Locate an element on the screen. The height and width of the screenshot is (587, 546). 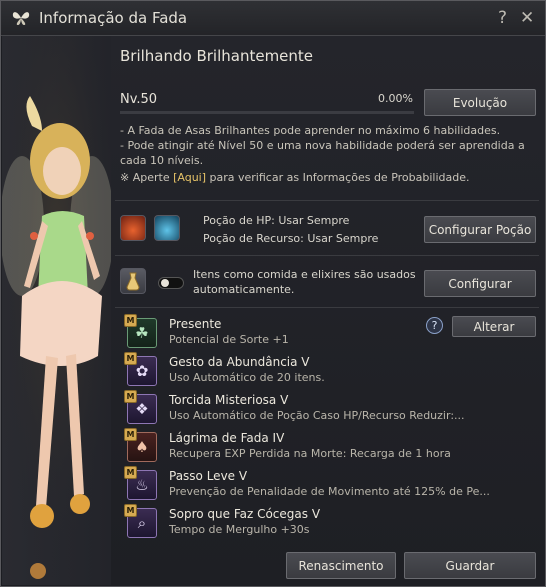
ability-name: Sopro que Faz Cócegas V is located at coordinates (245, 514).